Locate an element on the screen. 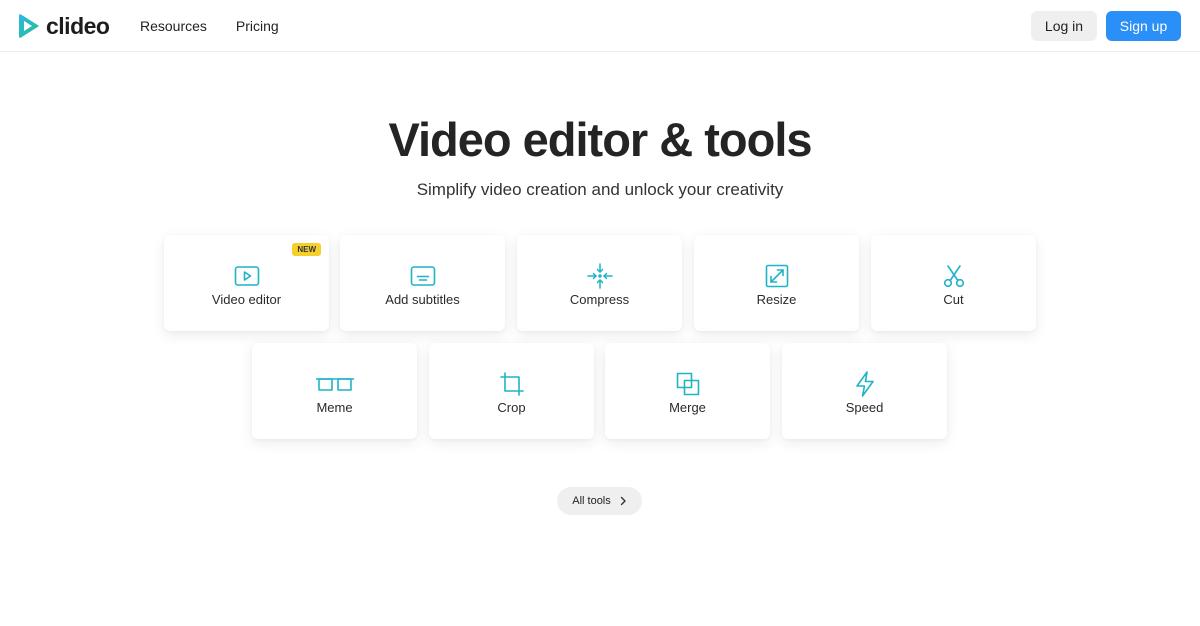 The image size is (1200, 626). tool-card-merge: Merge is located at coordinates (687, 391).